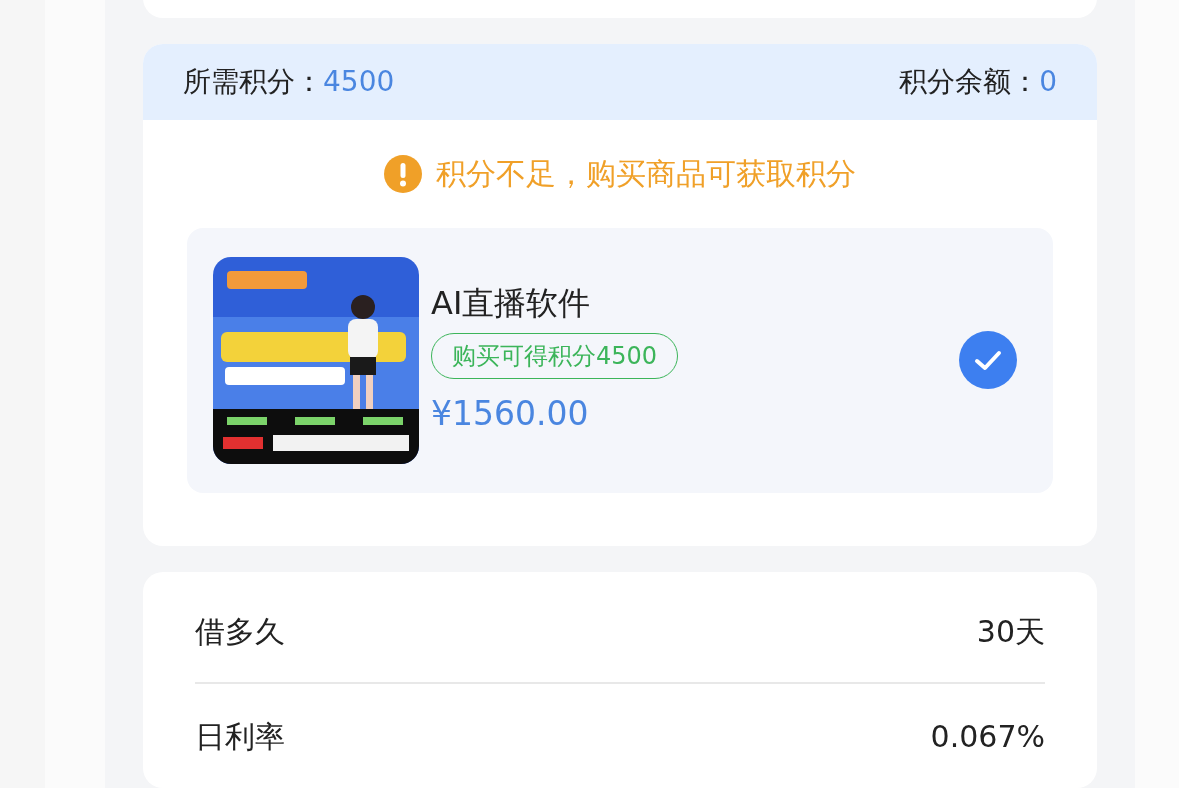 This screenshot has width=1179, height=788. What do you see at coordinates (969, 81) in the screenshot?
I see `balance-label: 积分余额：` at bounding box center [969, 81].